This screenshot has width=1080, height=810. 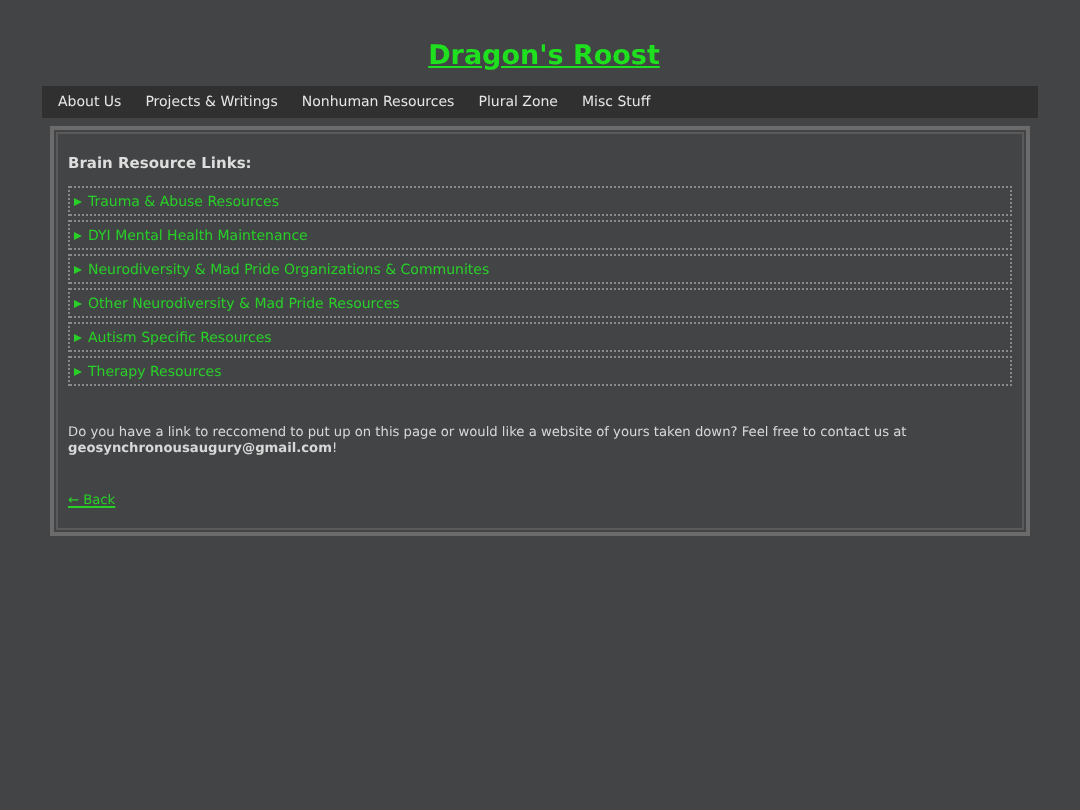 I want to click on site-title-link: Dragon's Roost, so click(x=544, y=56).